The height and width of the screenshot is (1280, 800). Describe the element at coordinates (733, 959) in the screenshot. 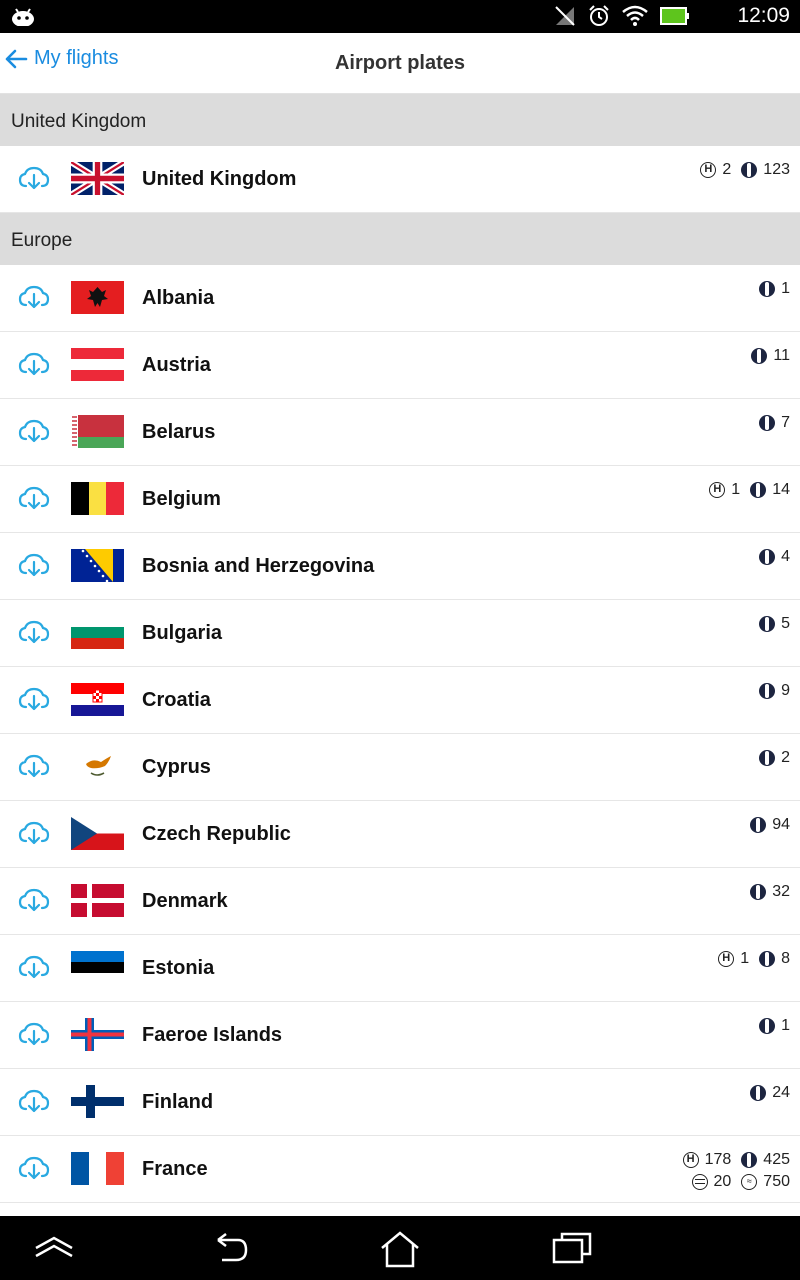

I see `plate-count: H1` at that location.